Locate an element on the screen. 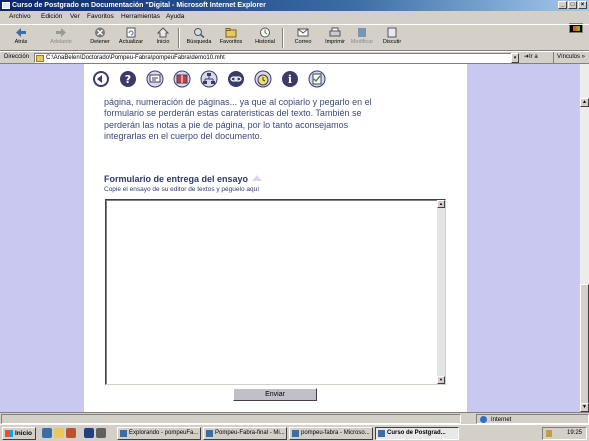 The height and width of the screenshot is (441, 589). globe-icon is located at coordinates (483, 419).